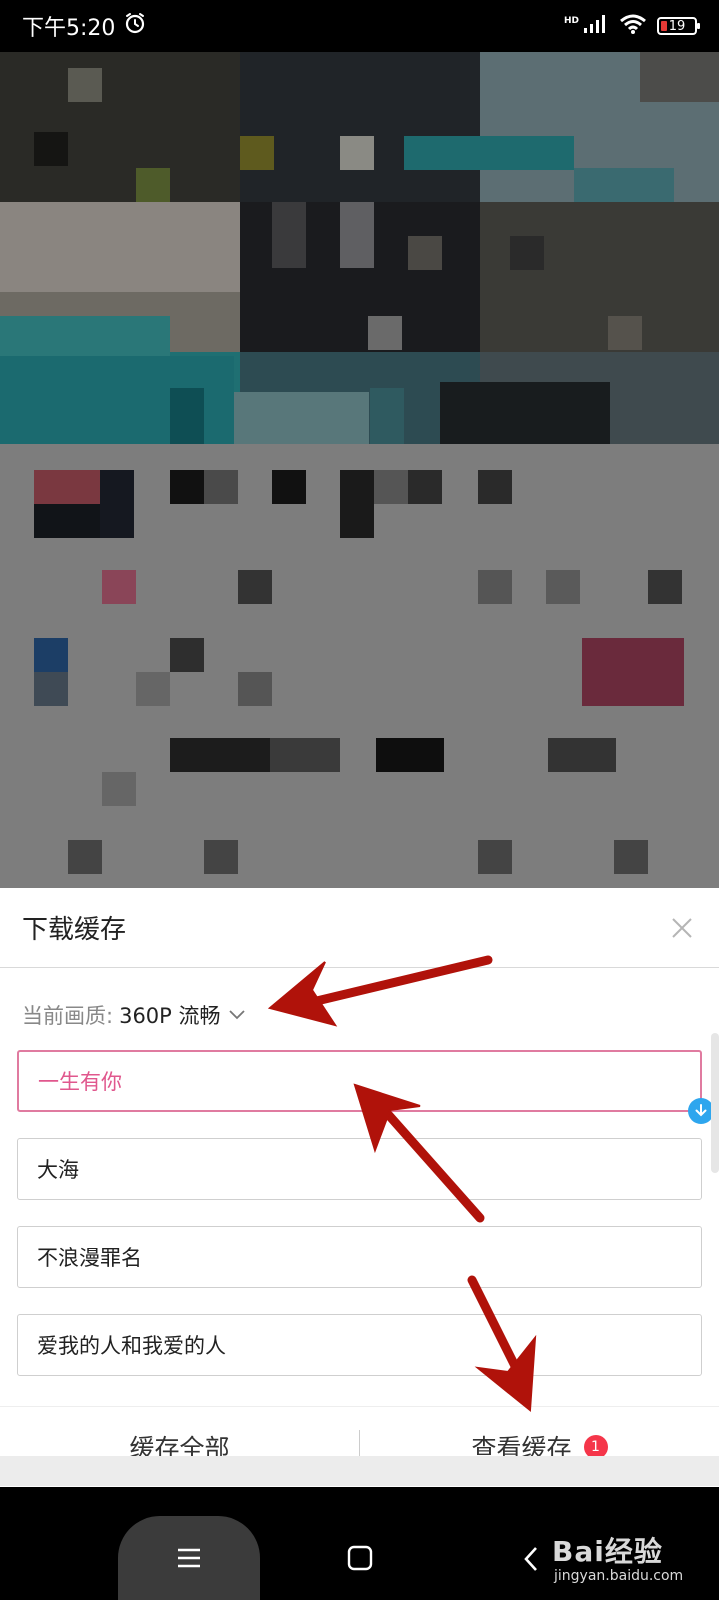  What do you see at coordinates (68, 1016) in the screenshot?
I see `quality-label: 当前画质:` at bounding box center [68, 1016].